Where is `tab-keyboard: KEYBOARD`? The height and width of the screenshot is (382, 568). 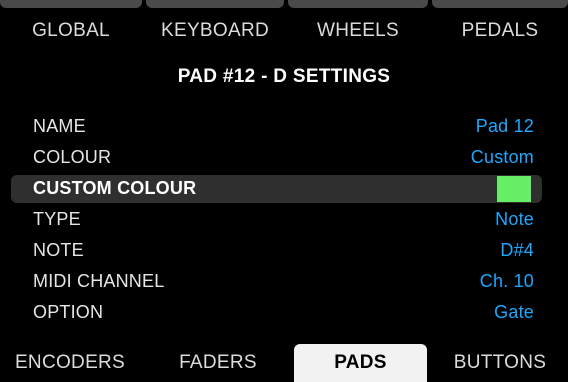 tab-keyboard: KEYBOARD is located at coordinates (215, 26).